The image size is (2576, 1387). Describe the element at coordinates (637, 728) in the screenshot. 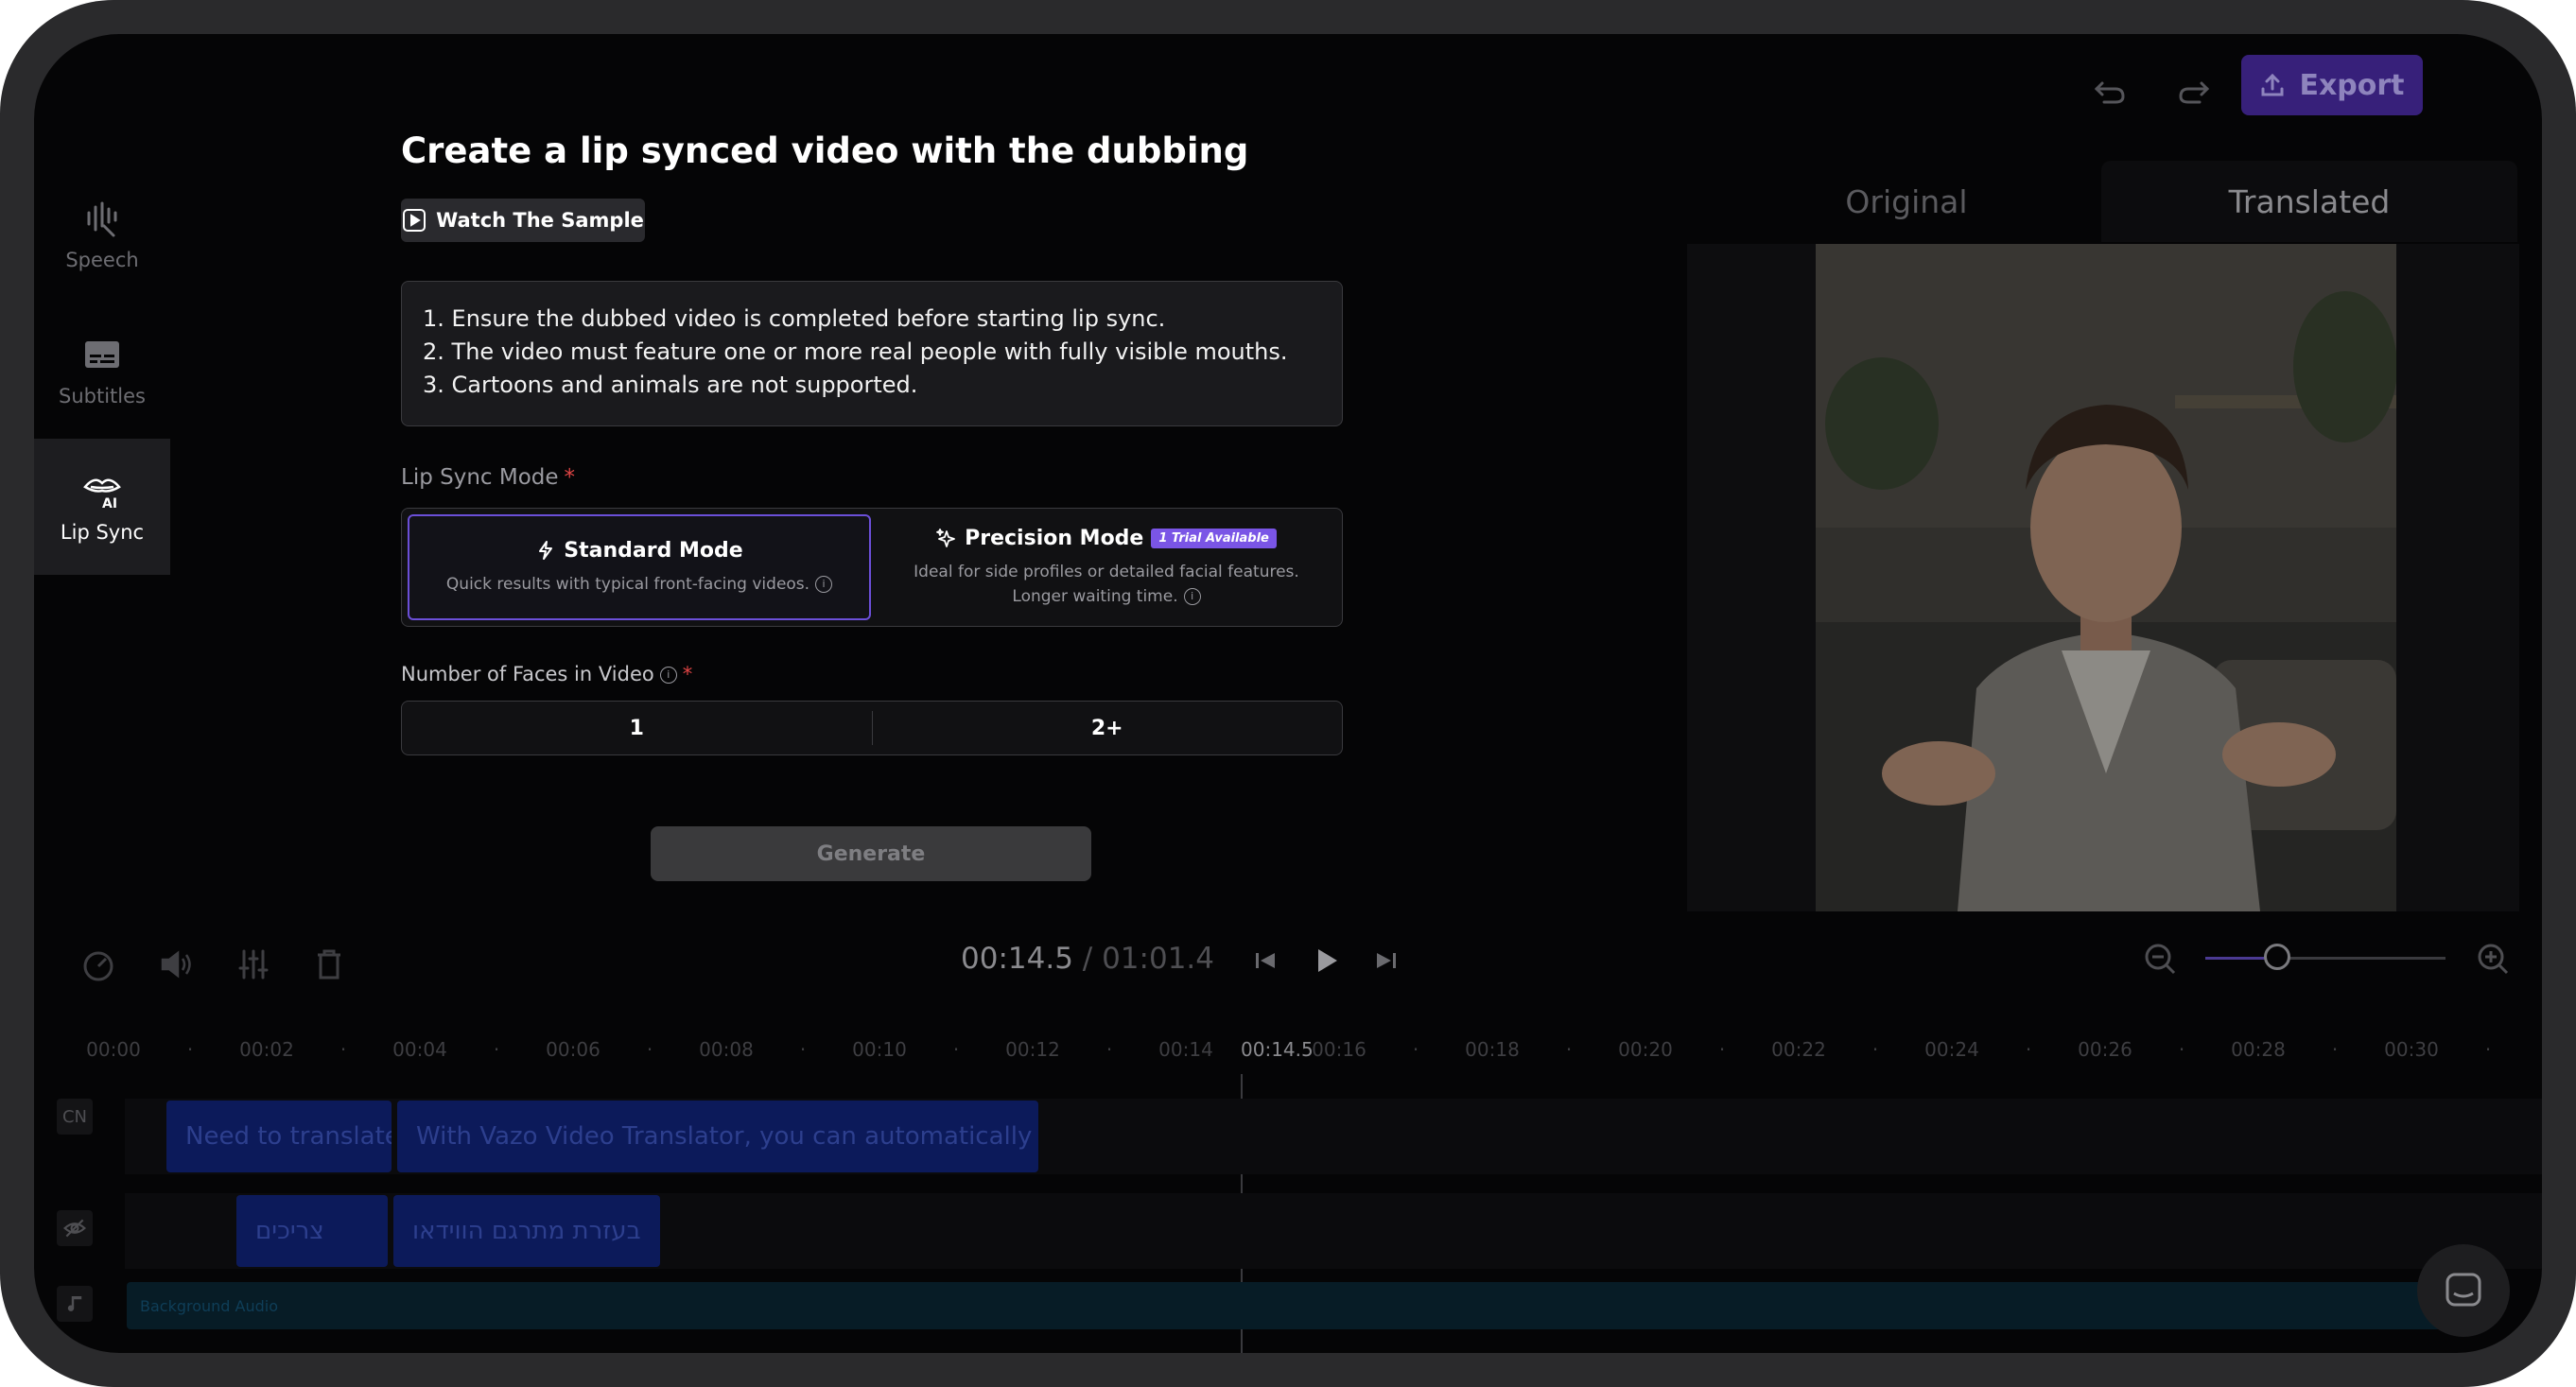

I see `faces-option-1: 1` at that location.